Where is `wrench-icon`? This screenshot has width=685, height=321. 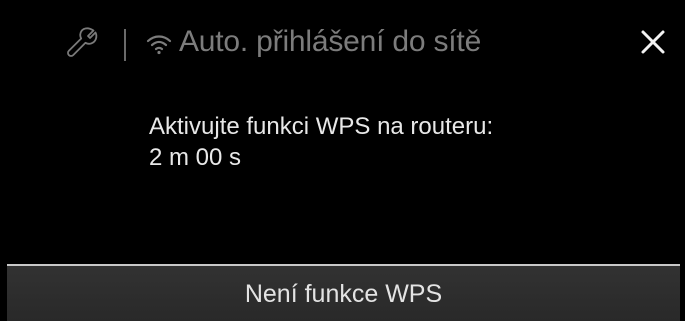 wrench-icon is located at coordinates (83, 43).